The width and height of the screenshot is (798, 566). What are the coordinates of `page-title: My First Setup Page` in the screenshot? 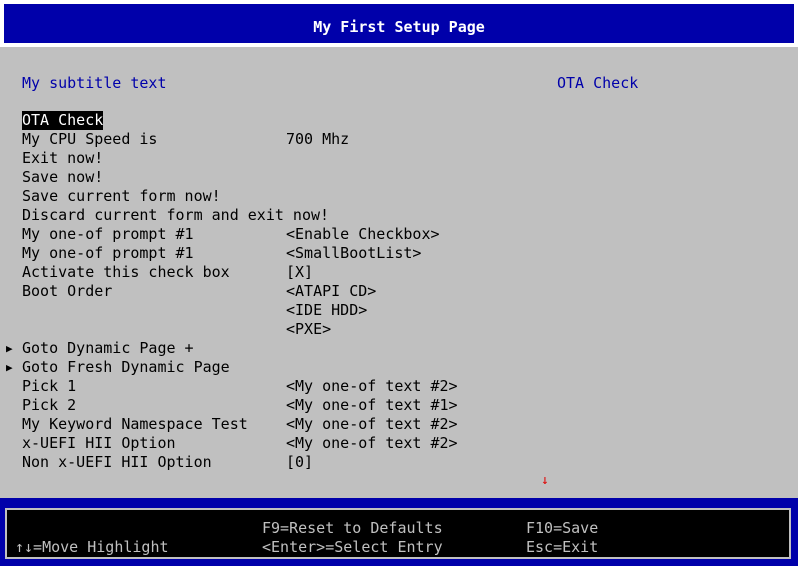 It's located at (399, 27).